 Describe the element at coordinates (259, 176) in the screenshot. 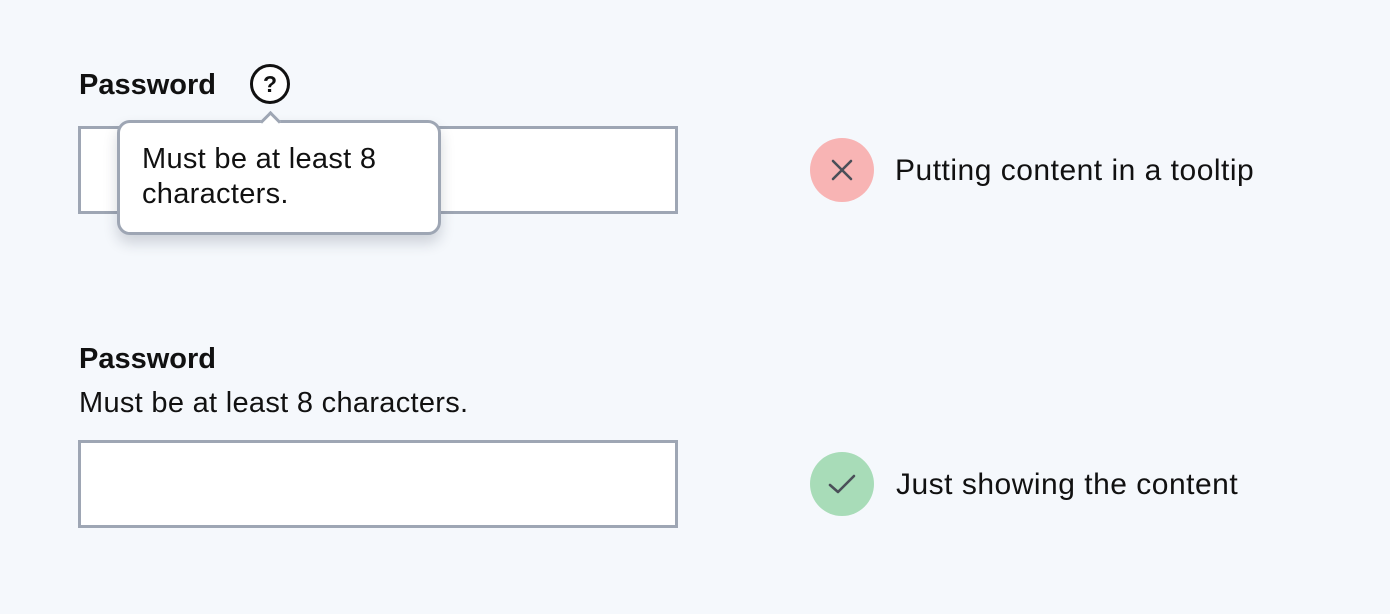

I see `tooltip-text: Must be at least 8 characters.` at that location.